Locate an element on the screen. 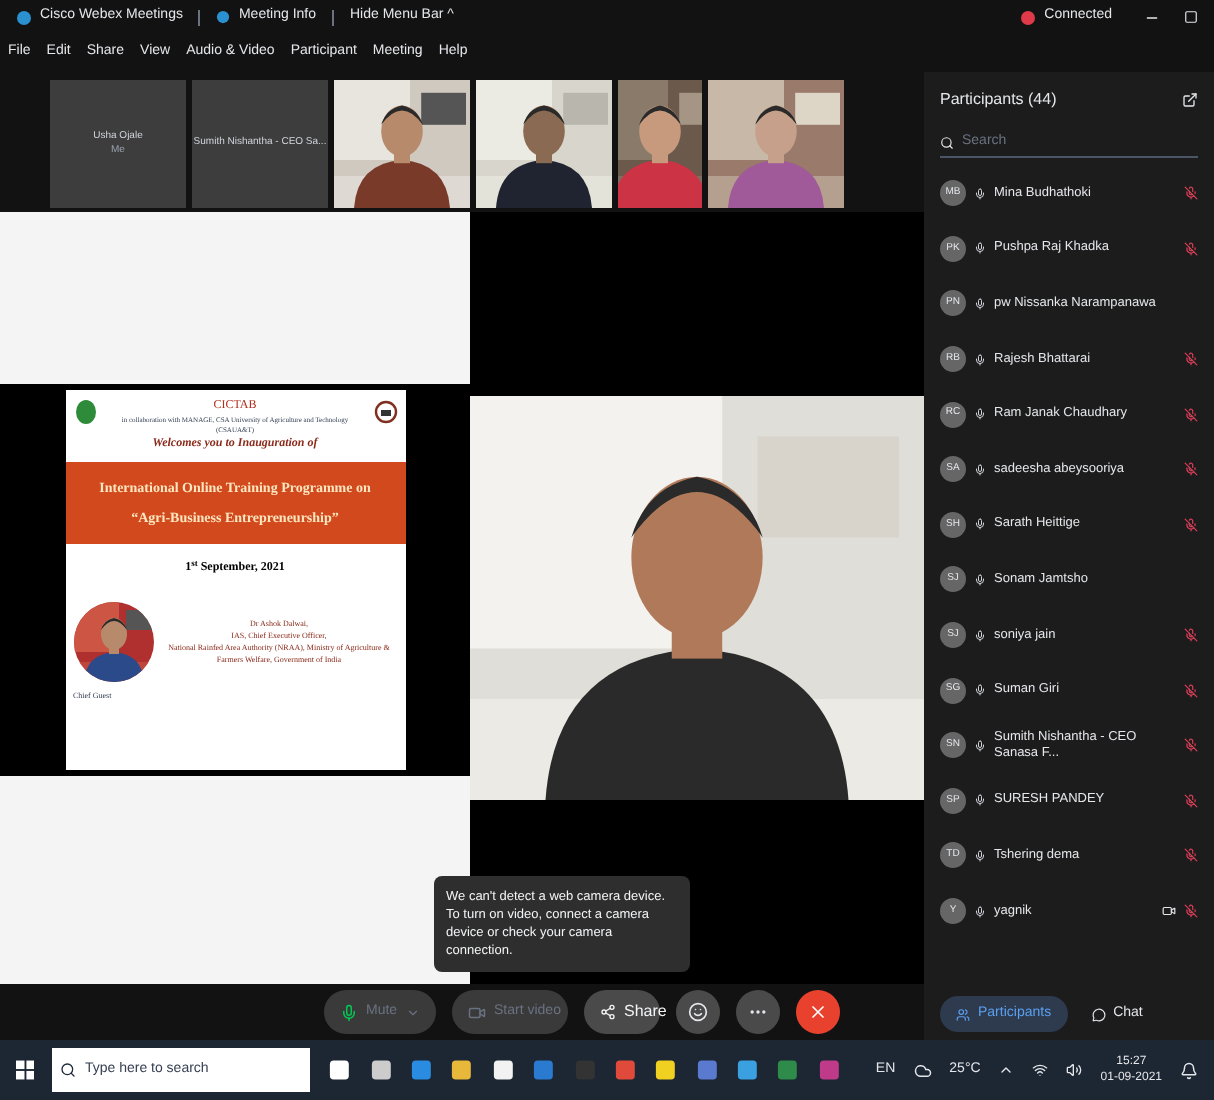 The height and width of the screenshot is (1100, 1214). end-meeting-button is located at coordinates (818, 1012).